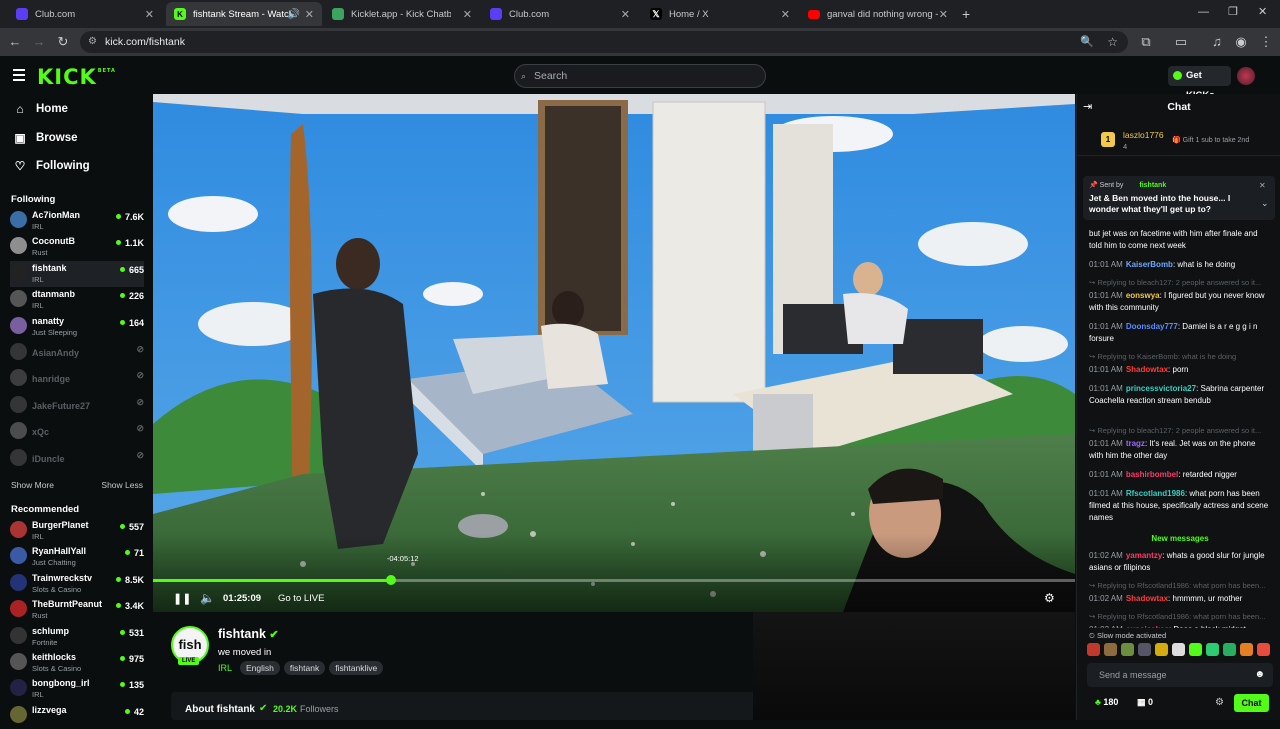  Describe the element at coordinates (402, 14) in the screenshot. I see `browser-tab: Kicklet.app - Kick Chatbot and ✕` at that location.